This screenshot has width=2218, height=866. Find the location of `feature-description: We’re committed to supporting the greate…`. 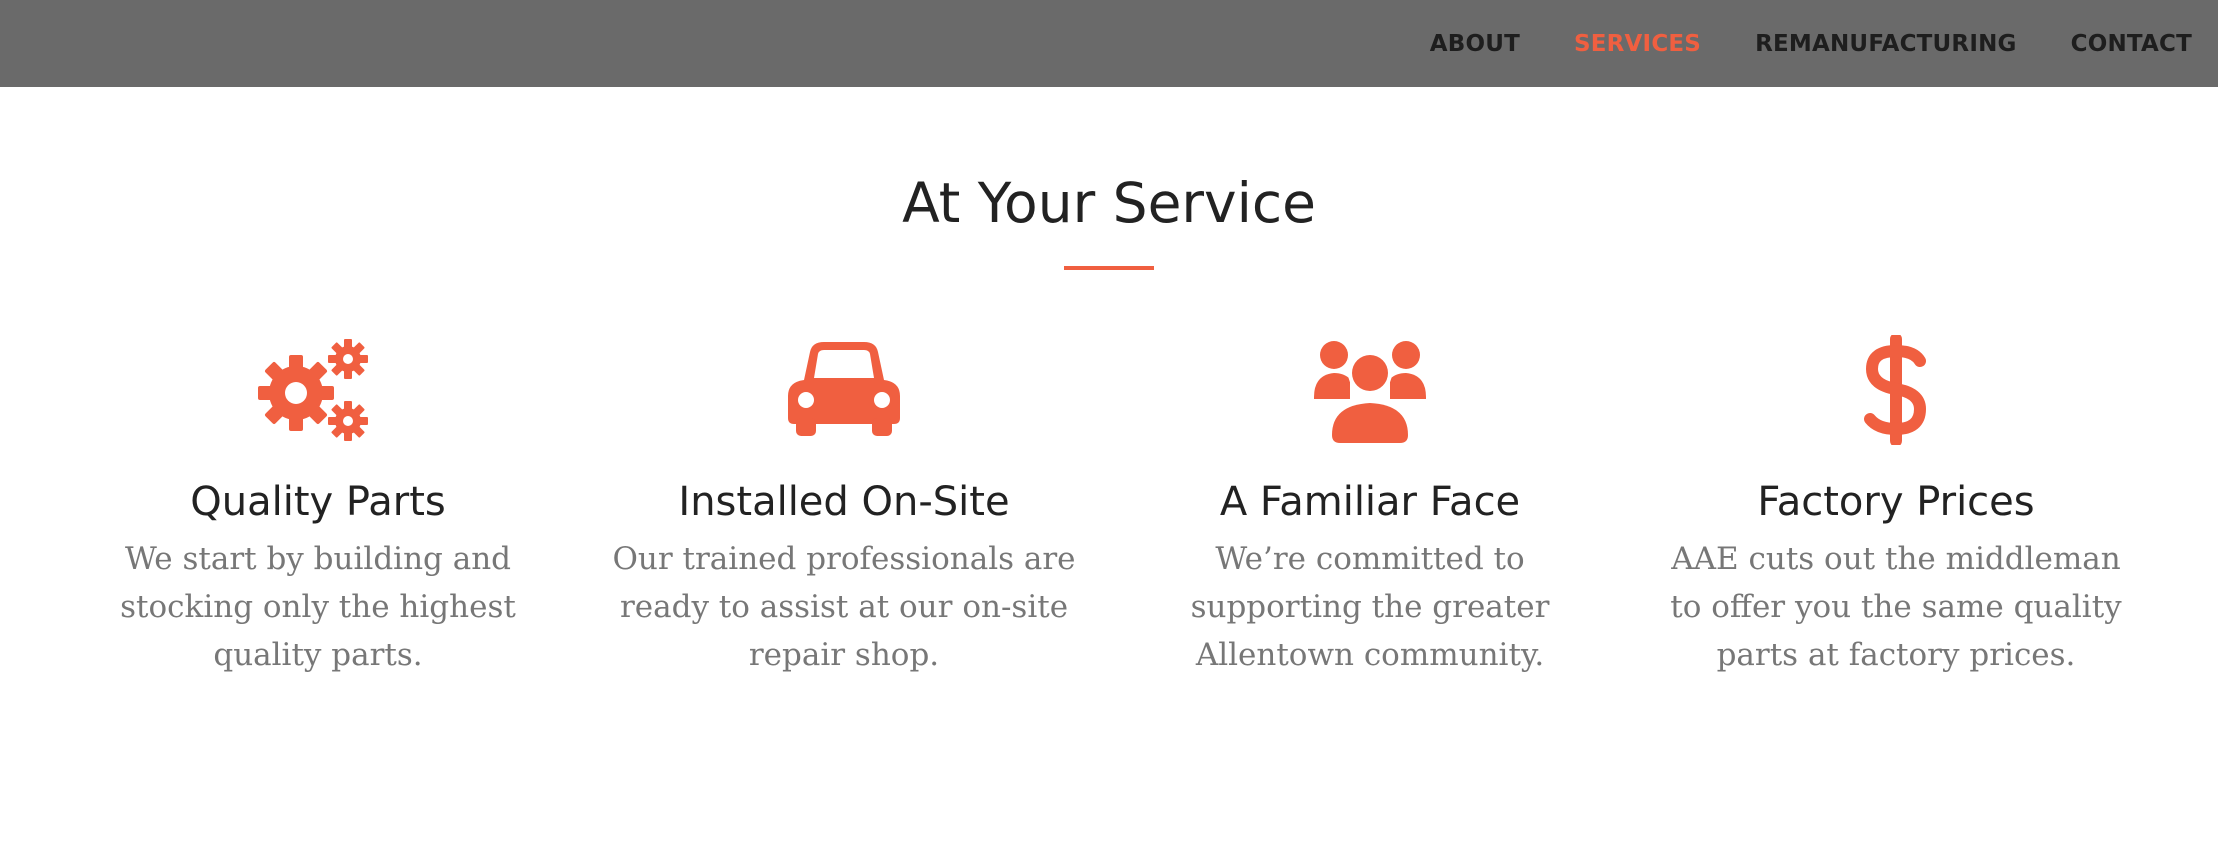

feature-description: We’re committed to supporting the greate… is located at coordinates (1370, 607).